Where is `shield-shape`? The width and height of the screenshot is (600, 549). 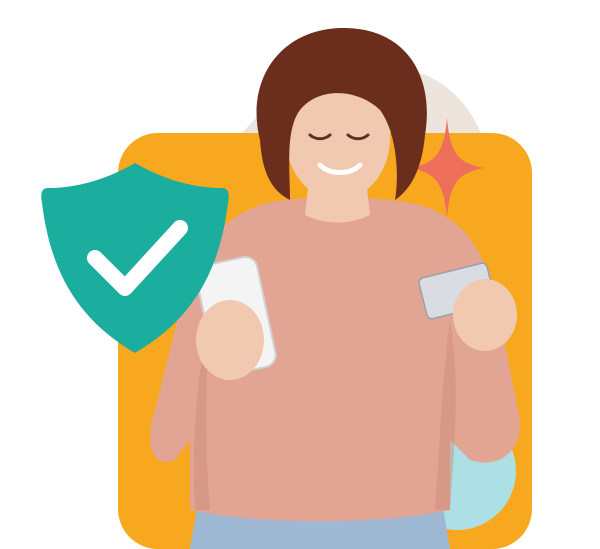
shield-shape is located at coordinates (135, 258).